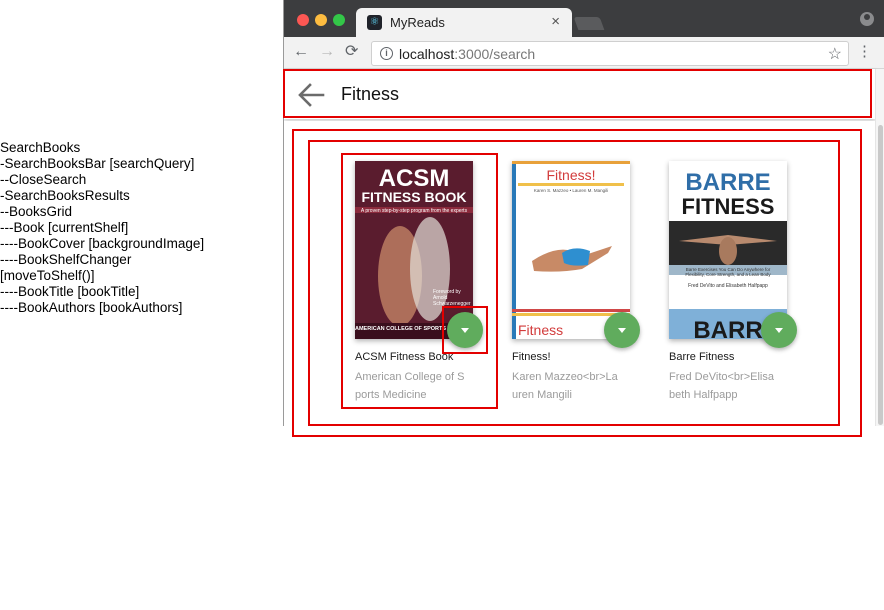 This screenshot has height=610, width=884. I want to click on annotation-line: -SearchBooksBar [searchQuery], so click(97, 163).